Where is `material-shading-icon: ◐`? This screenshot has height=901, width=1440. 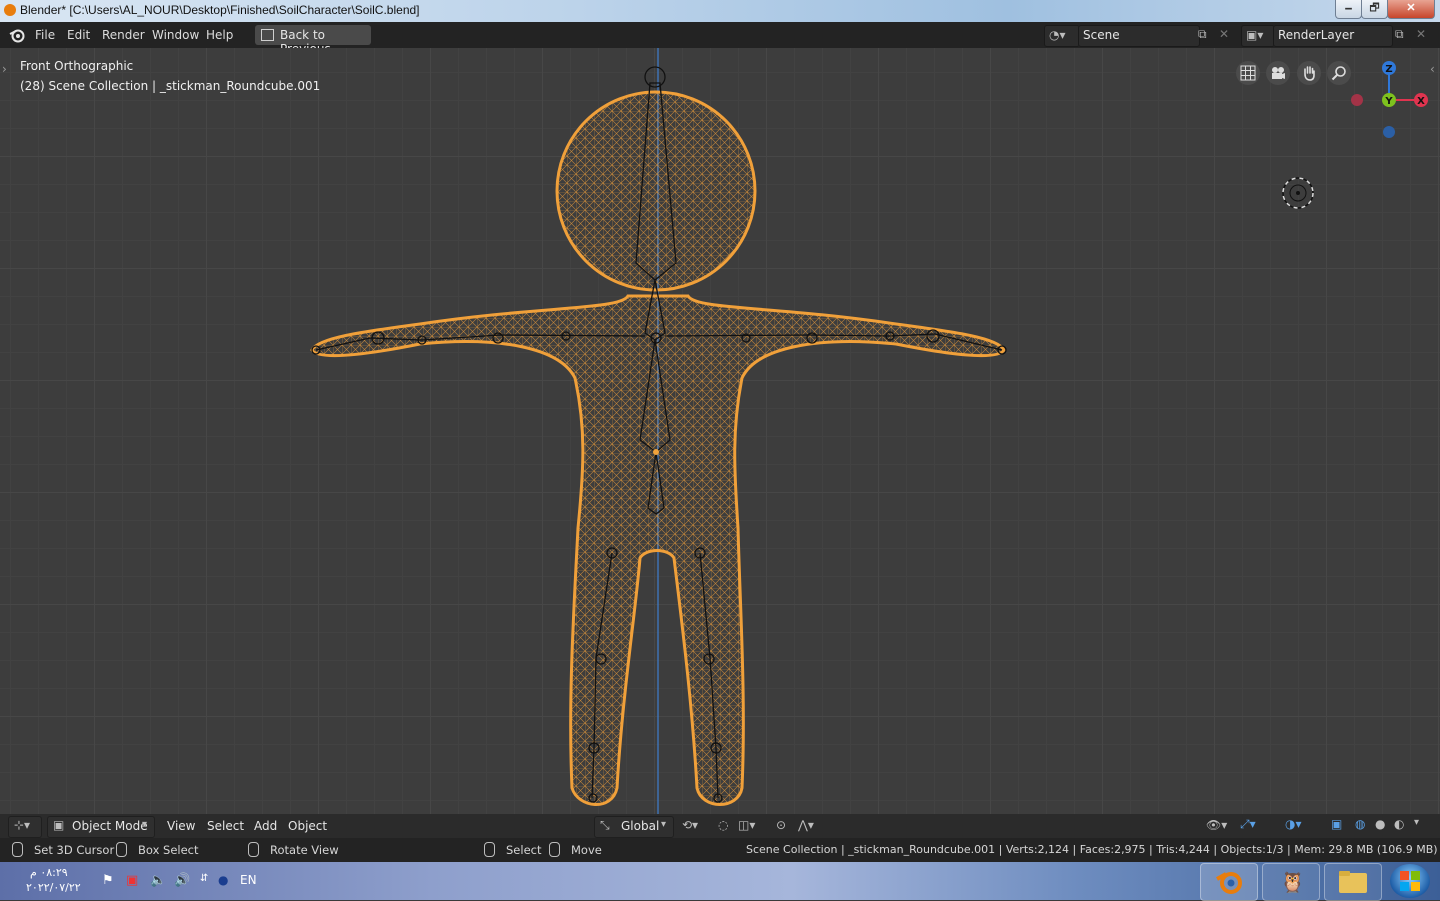 material-shading-icon: ◐ is located at coordinates (1399, 824).